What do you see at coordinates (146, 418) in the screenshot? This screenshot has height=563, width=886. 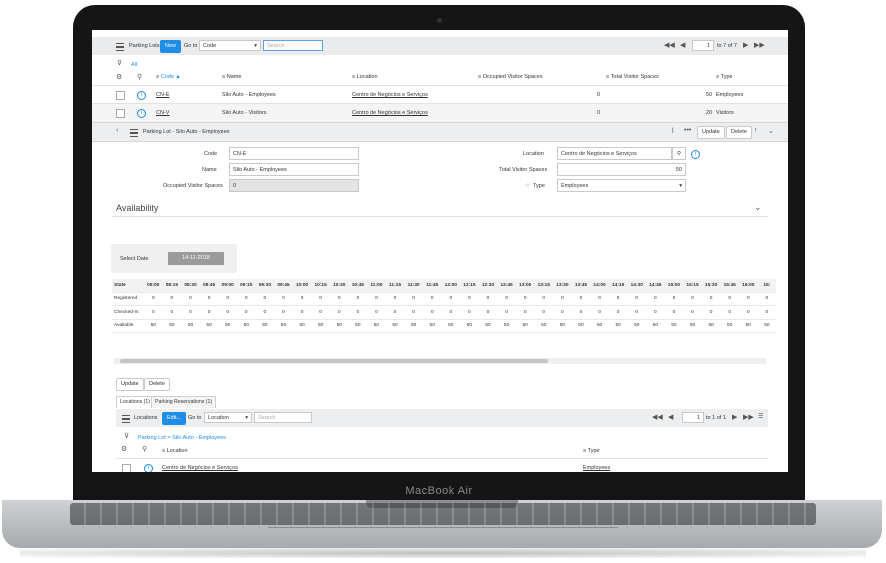 I see `related-list-title: Locations` at bounding box center [146, 418].